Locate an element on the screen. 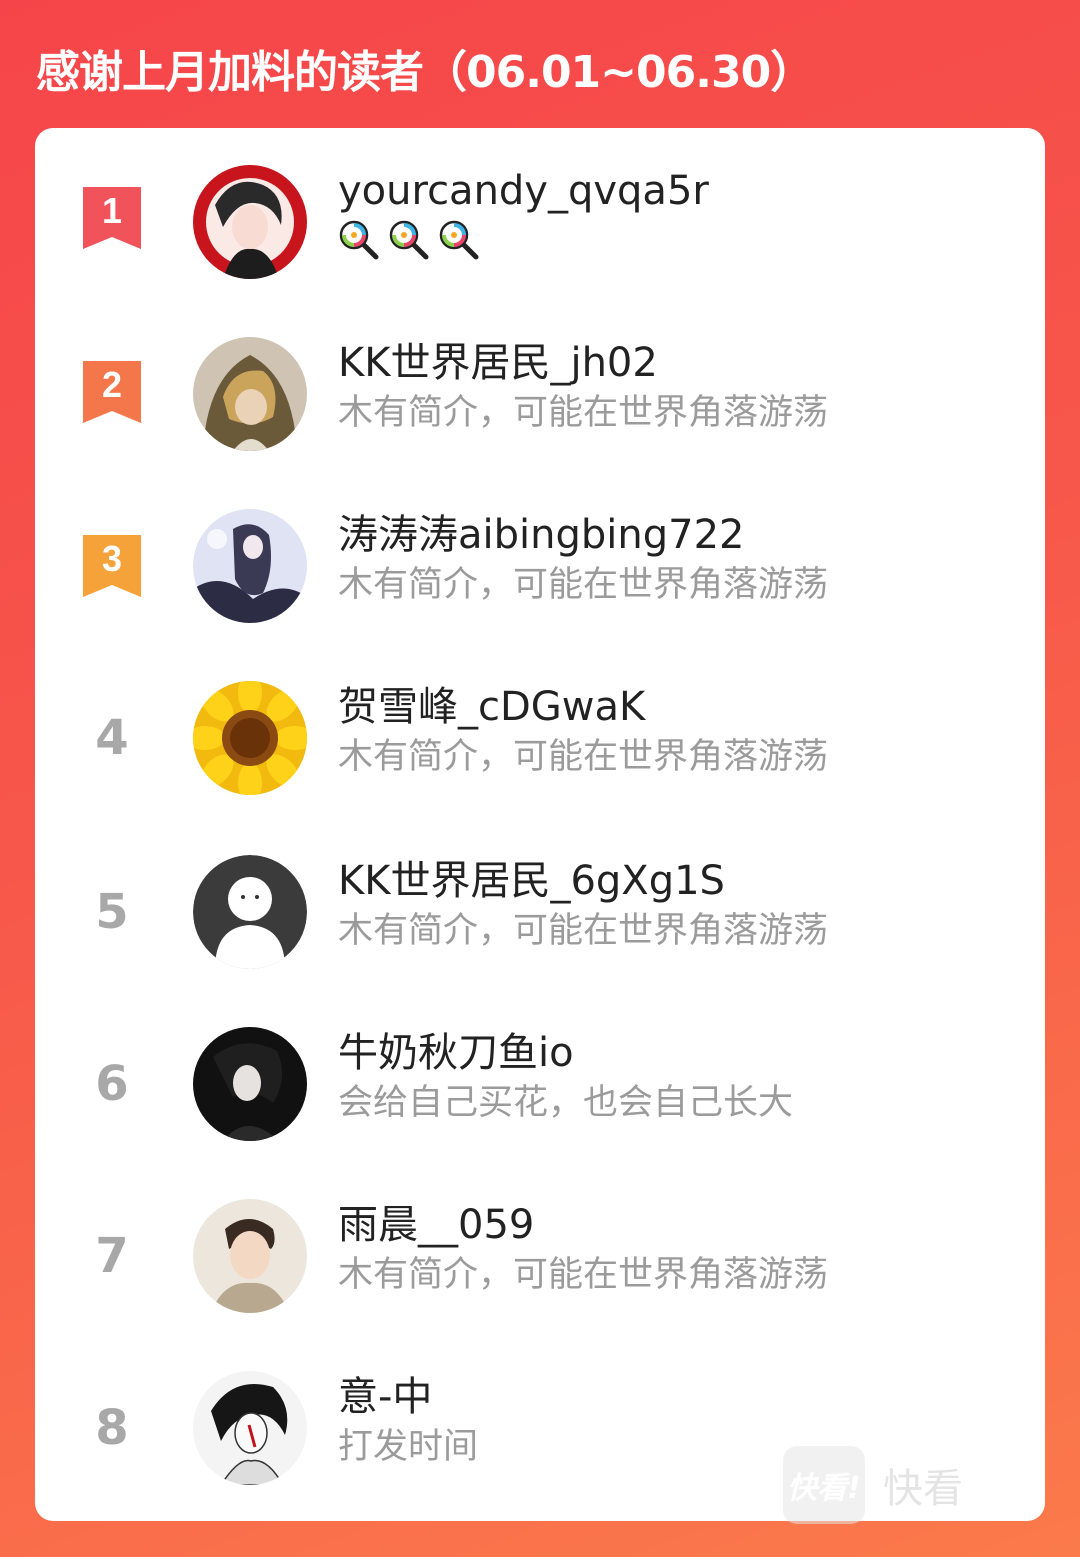  reader-name: KK世界居民_6gXg1S is located at coordinates (531, 881).